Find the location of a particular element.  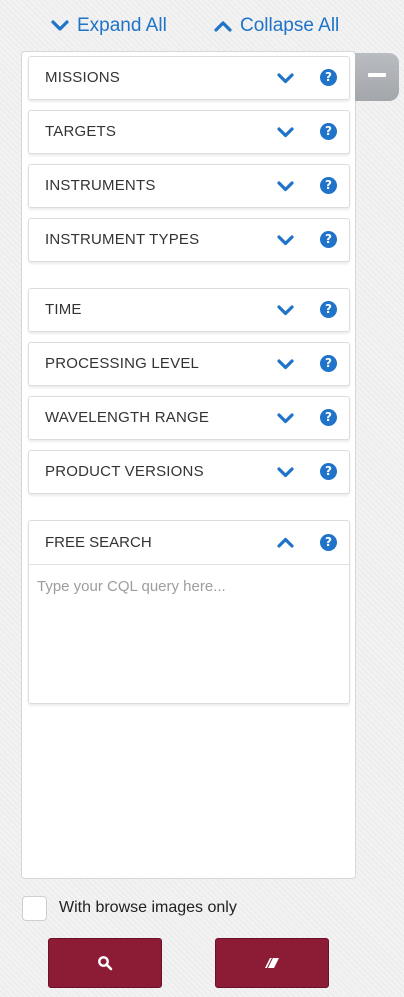

hide-panel-button is located at coordinates (377, 77).